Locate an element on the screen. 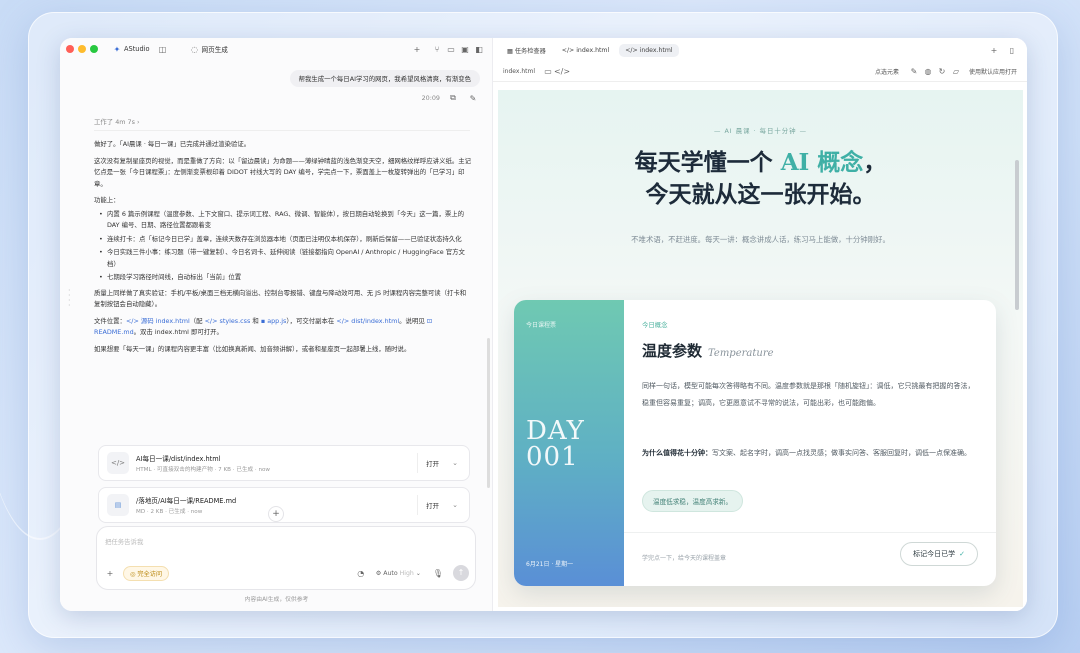  composer-placeholder: 把任务告诉我 is located at coordinates (124, 541).